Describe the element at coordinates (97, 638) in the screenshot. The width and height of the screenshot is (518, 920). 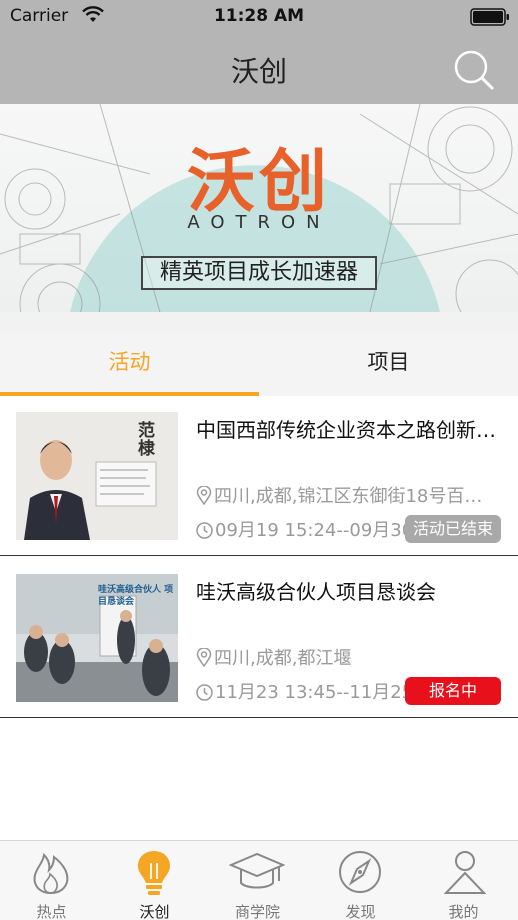
I see `activity-thumbnail: 哇沃高级合伙人 项目恳谈会` at that location.